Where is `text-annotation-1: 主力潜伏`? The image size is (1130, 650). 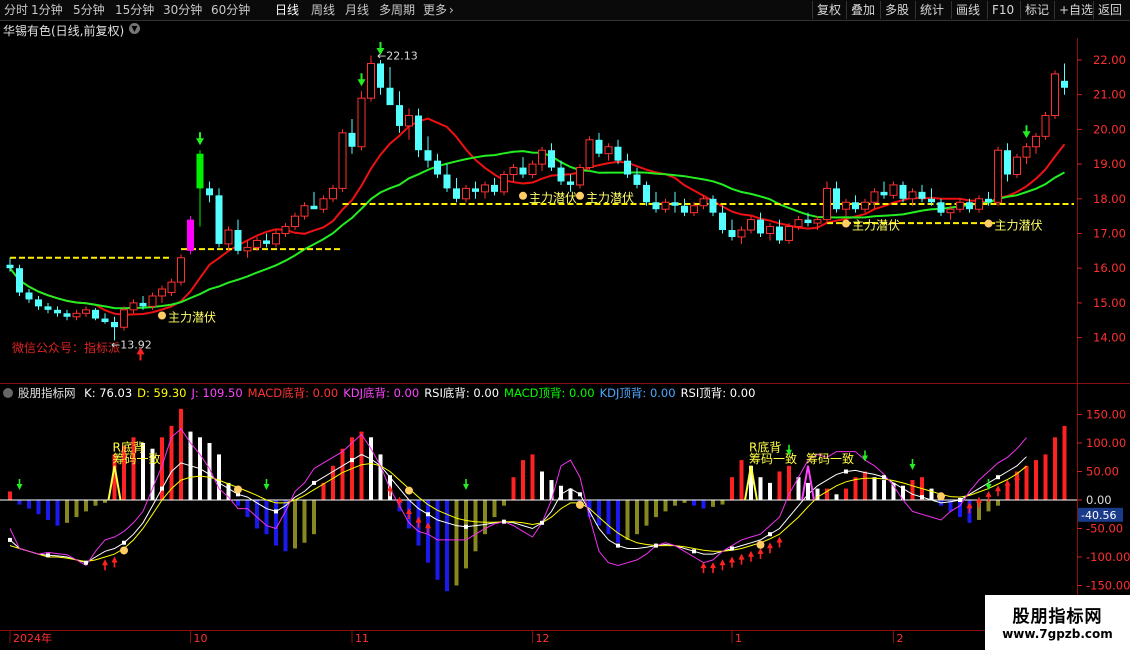 text-annotation-1: 主力潜伏 is located at coordinates (553, 198).